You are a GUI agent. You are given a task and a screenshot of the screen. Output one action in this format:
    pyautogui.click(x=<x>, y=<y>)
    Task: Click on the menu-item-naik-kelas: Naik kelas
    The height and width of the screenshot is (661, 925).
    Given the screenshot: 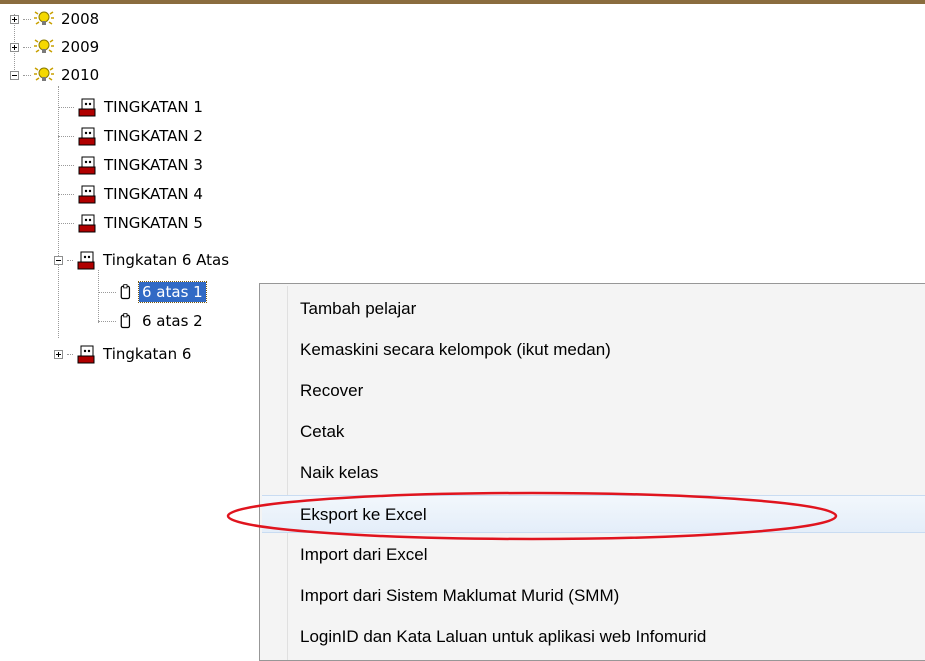 What is the action you would take?
    pyautogui.click(x=593, y=473)
    